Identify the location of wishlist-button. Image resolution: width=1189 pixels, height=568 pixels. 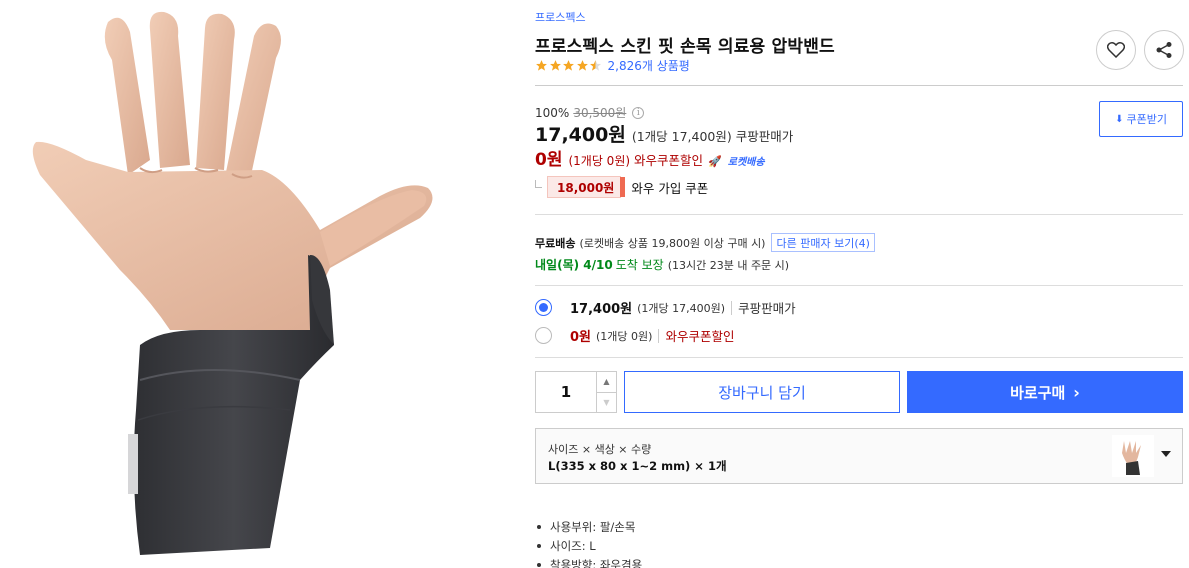
(1116, 50).